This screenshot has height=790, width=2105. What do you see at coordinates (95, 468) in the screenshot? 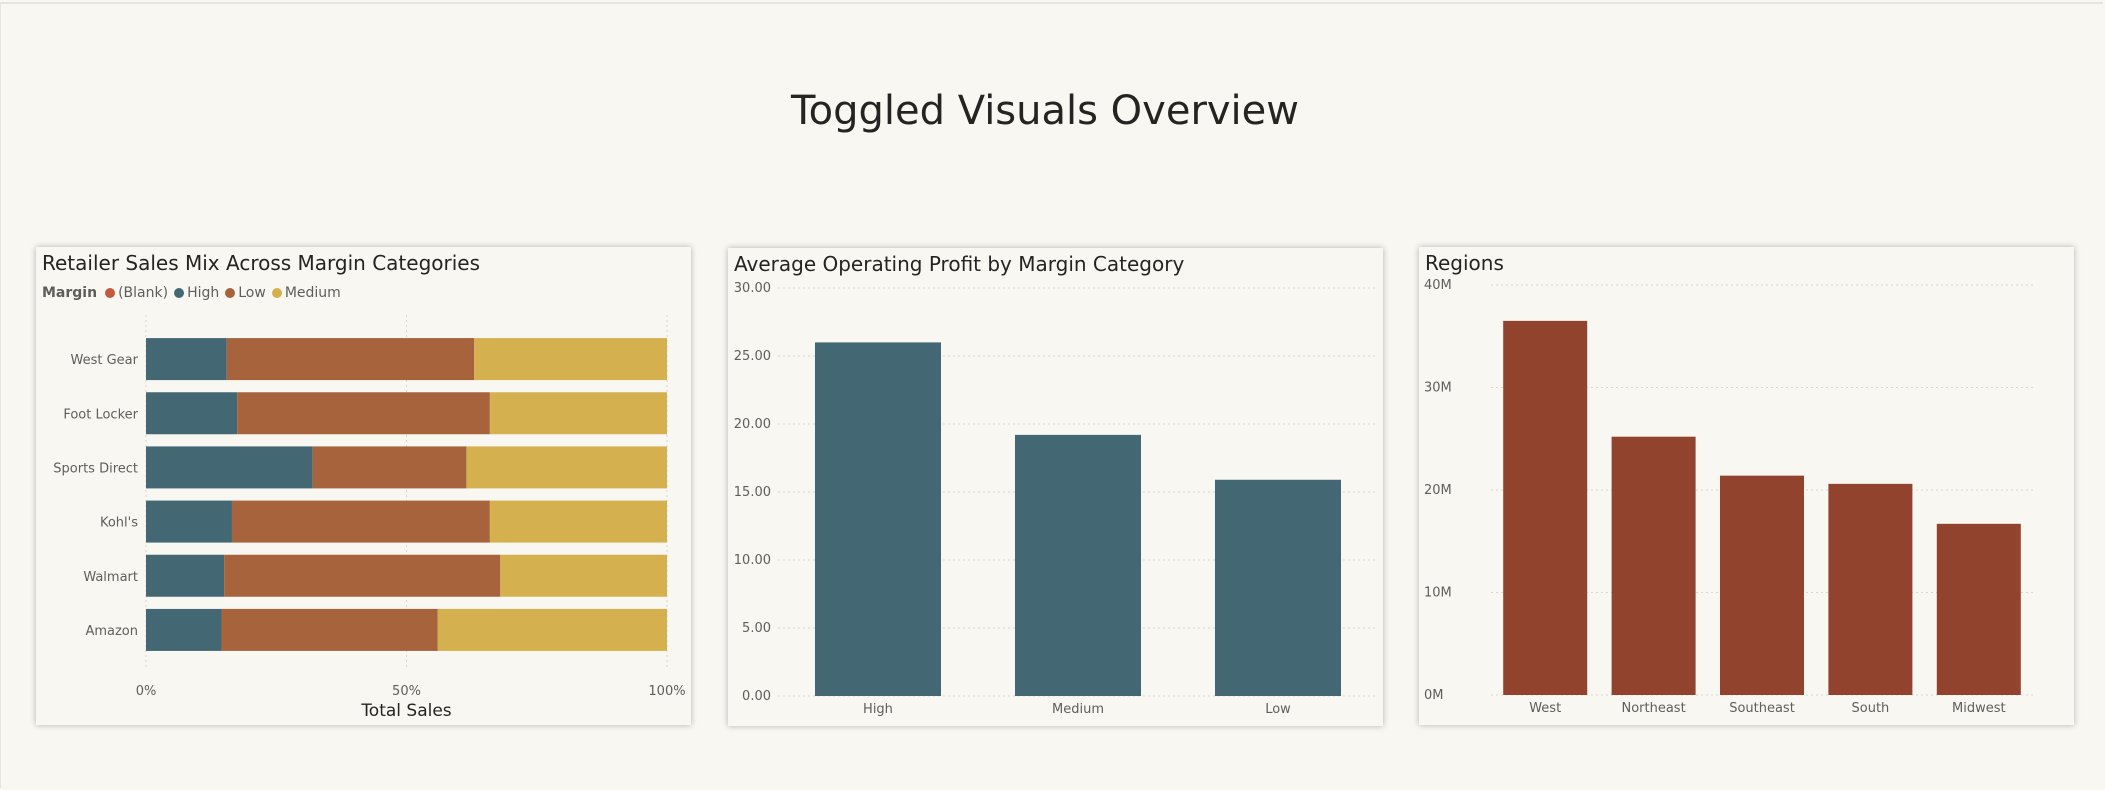
I see `y-tick-label: Sports Direct` at bounding box center [95, 468].